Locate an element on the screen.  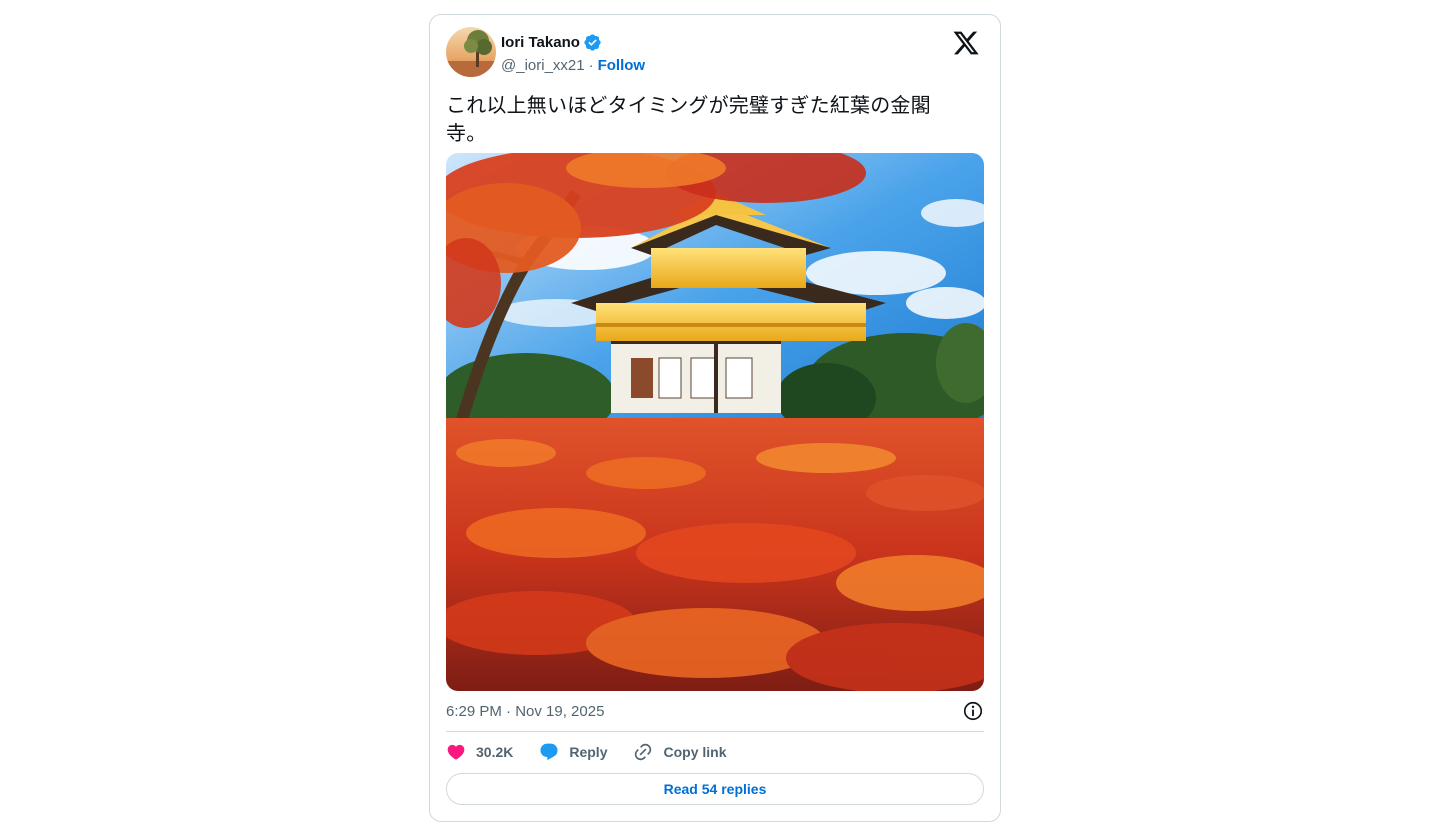
author-handle: @_iori_xx21 is located at coordinates (543, 65).